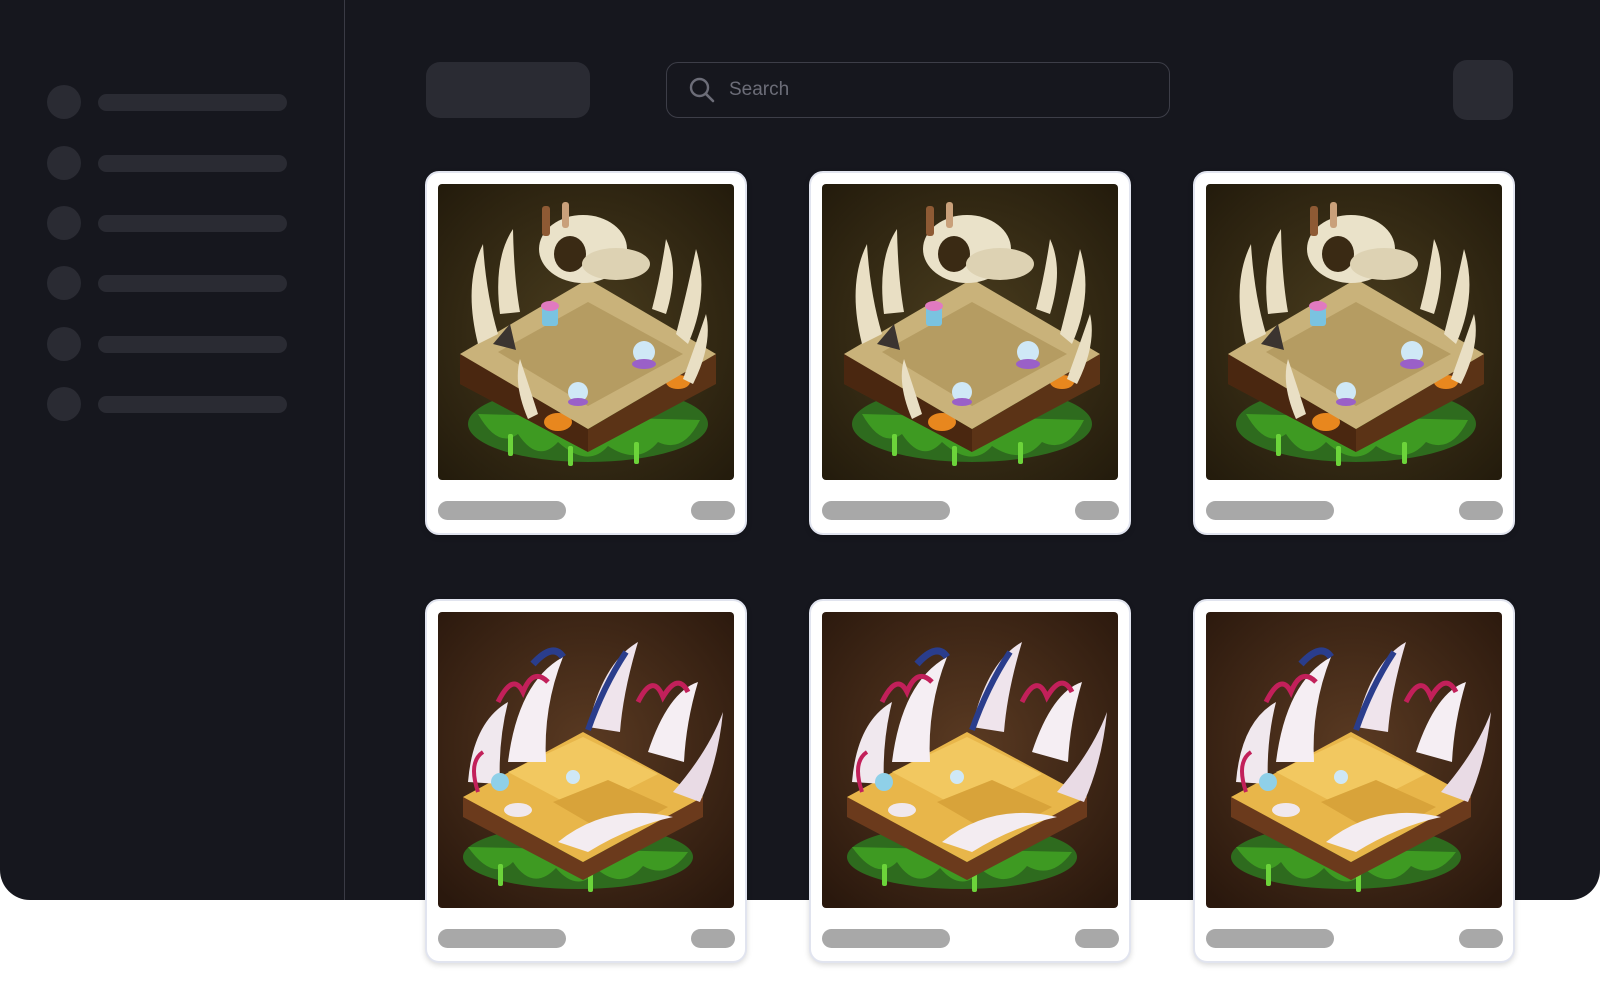  Describe the element at coordinates (702, 90) in the screenshot. I see `search-icon` at that location.